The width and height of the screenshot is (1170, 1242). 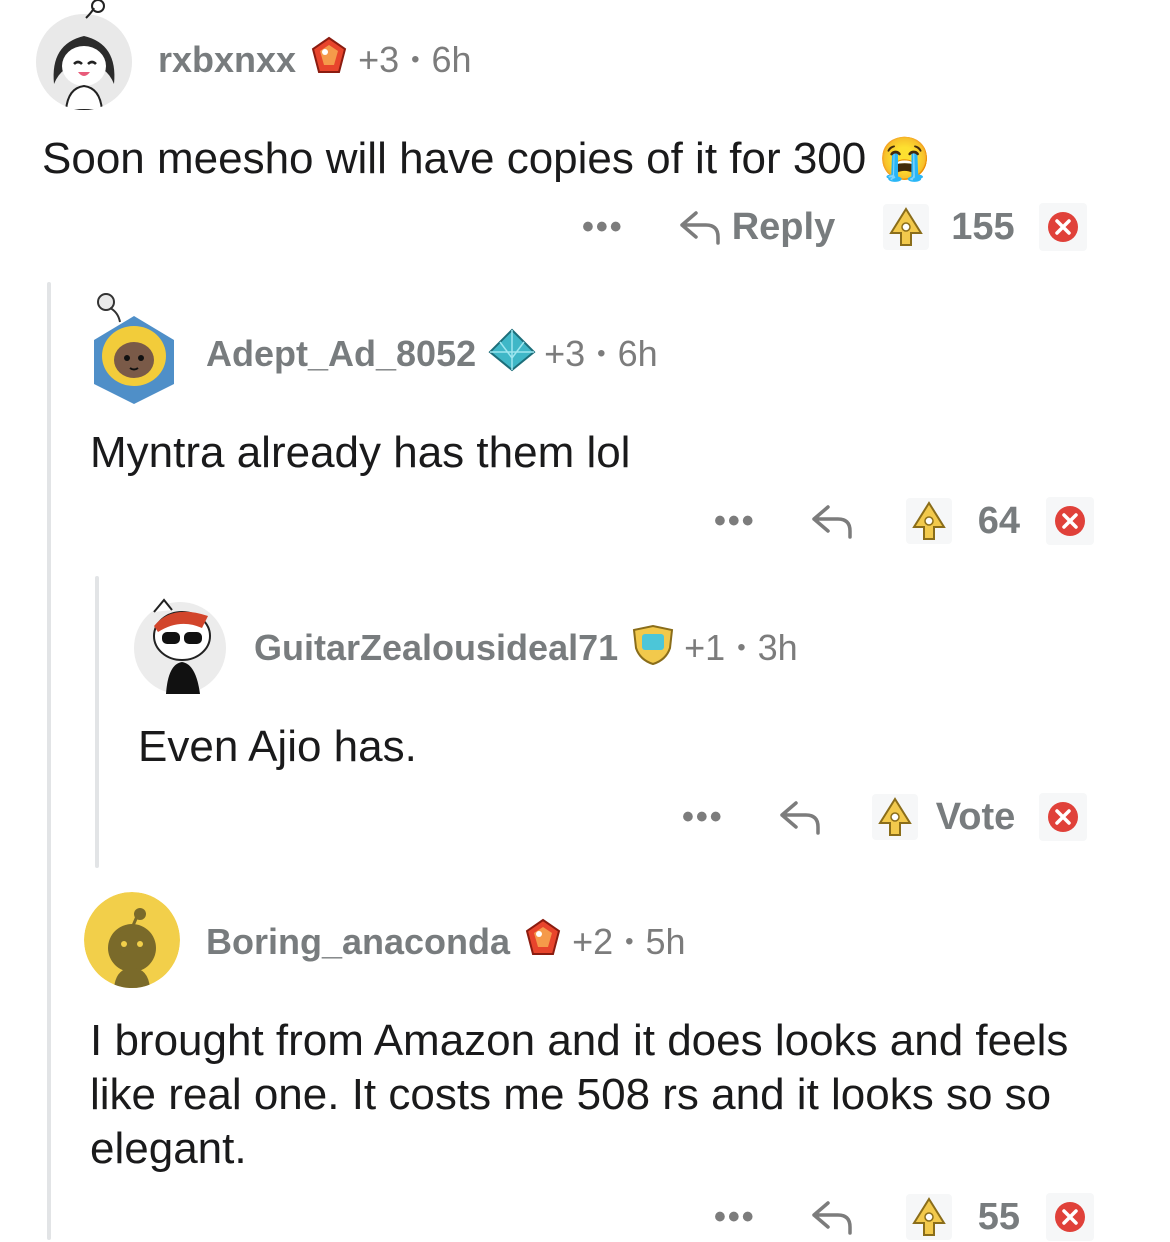 What do you see at coordinates (705, 647) in the screenshot?
I see `karma-bonus: +1` at bounding box center [705, 647].